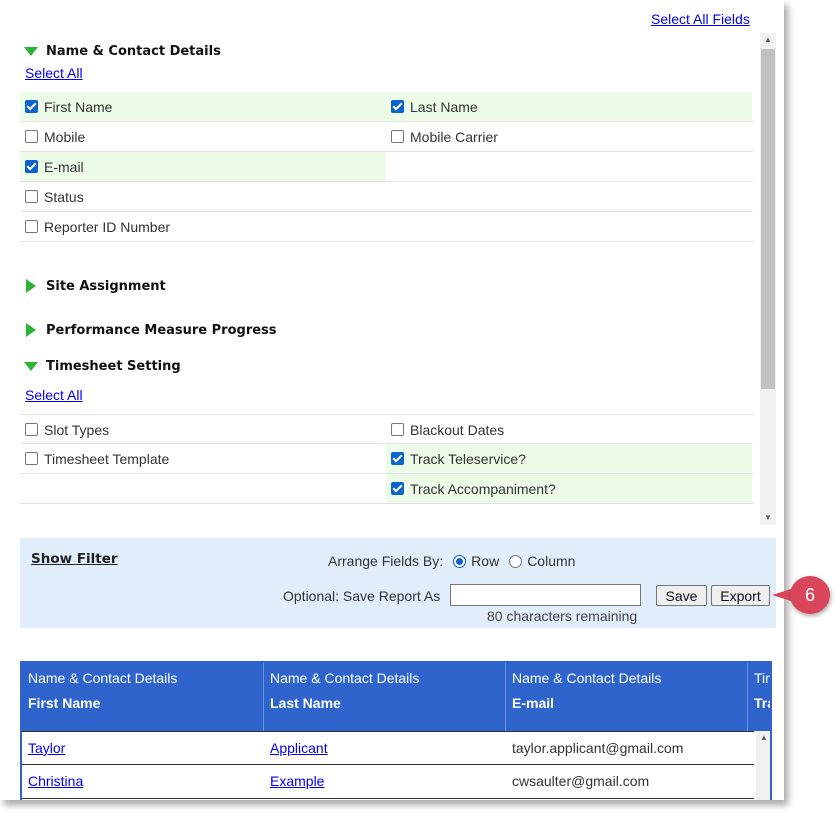  Describe the element at coordinates (64, 166) in the screenshot. I see `field-label: E-mail` at that location.